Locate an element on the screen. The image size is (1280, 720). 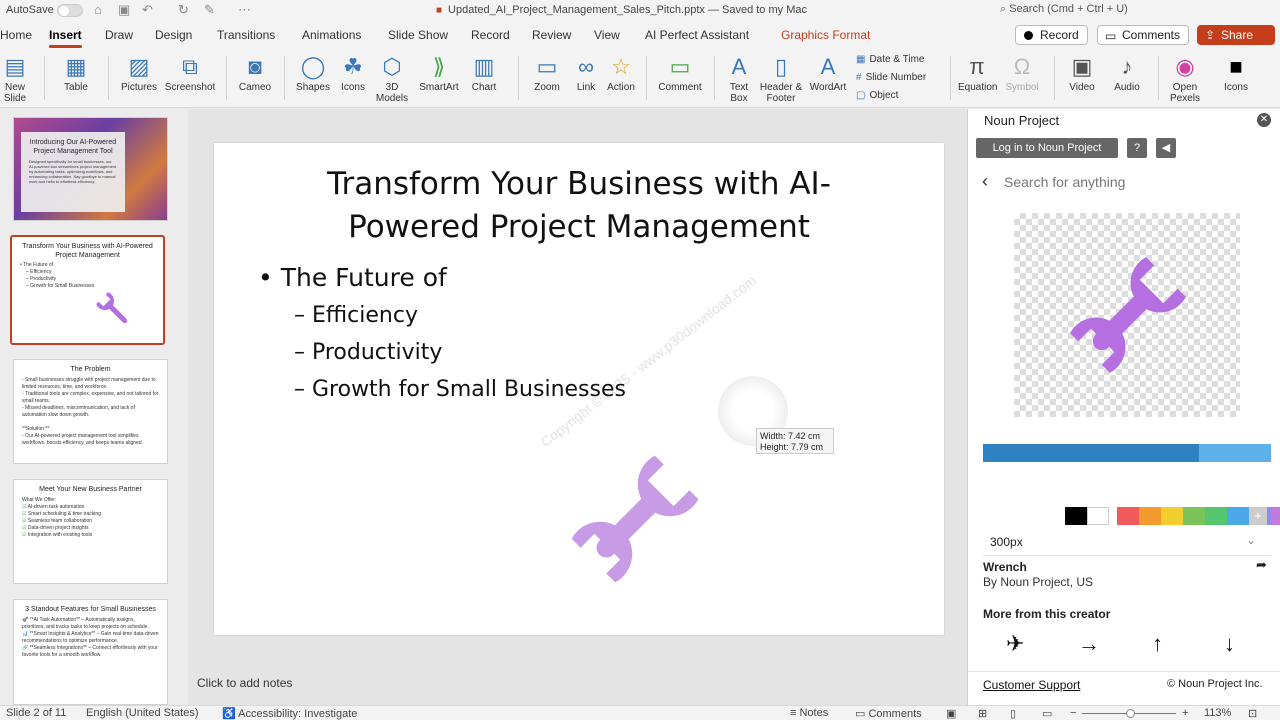
home-icon: ⌂ is located at coordinates (98, 9).